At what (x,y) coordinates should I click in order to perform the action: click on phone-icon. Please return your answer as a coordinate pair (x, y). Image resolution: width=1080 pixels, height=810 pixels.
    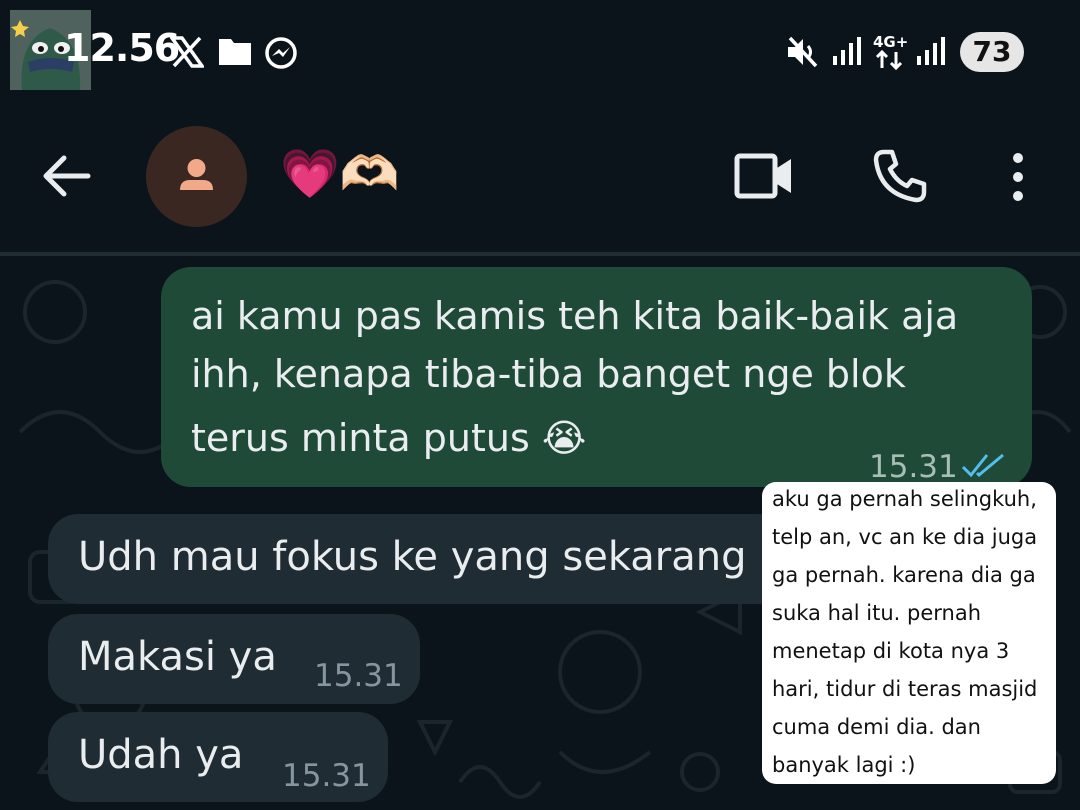
    Looking at the image, I should click on (900, 176).